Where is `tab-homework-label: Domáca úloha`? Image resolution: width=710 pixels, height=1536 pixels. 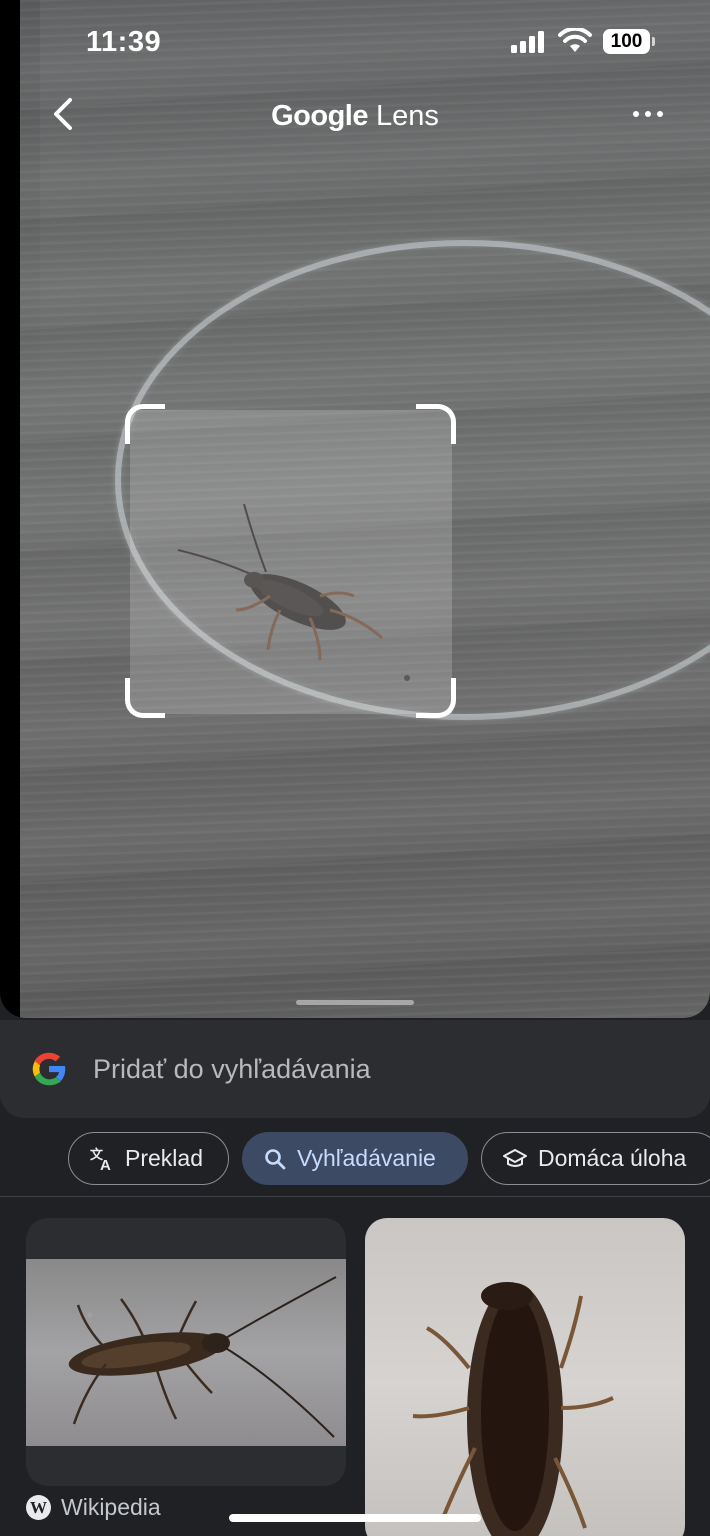
tab-homework-label: Domáca úloha is located at coordinates (612, 1158).